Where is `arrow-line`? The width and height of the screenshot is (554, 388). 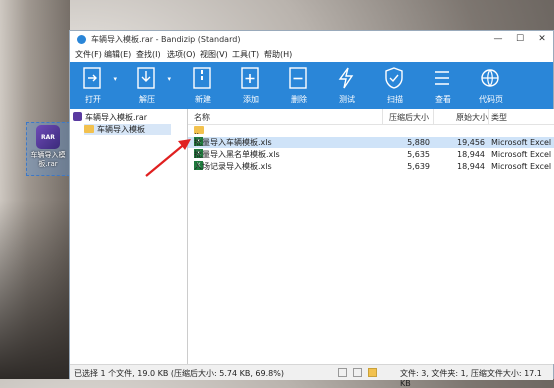 arrow-line is located at coordinates (166, 159).